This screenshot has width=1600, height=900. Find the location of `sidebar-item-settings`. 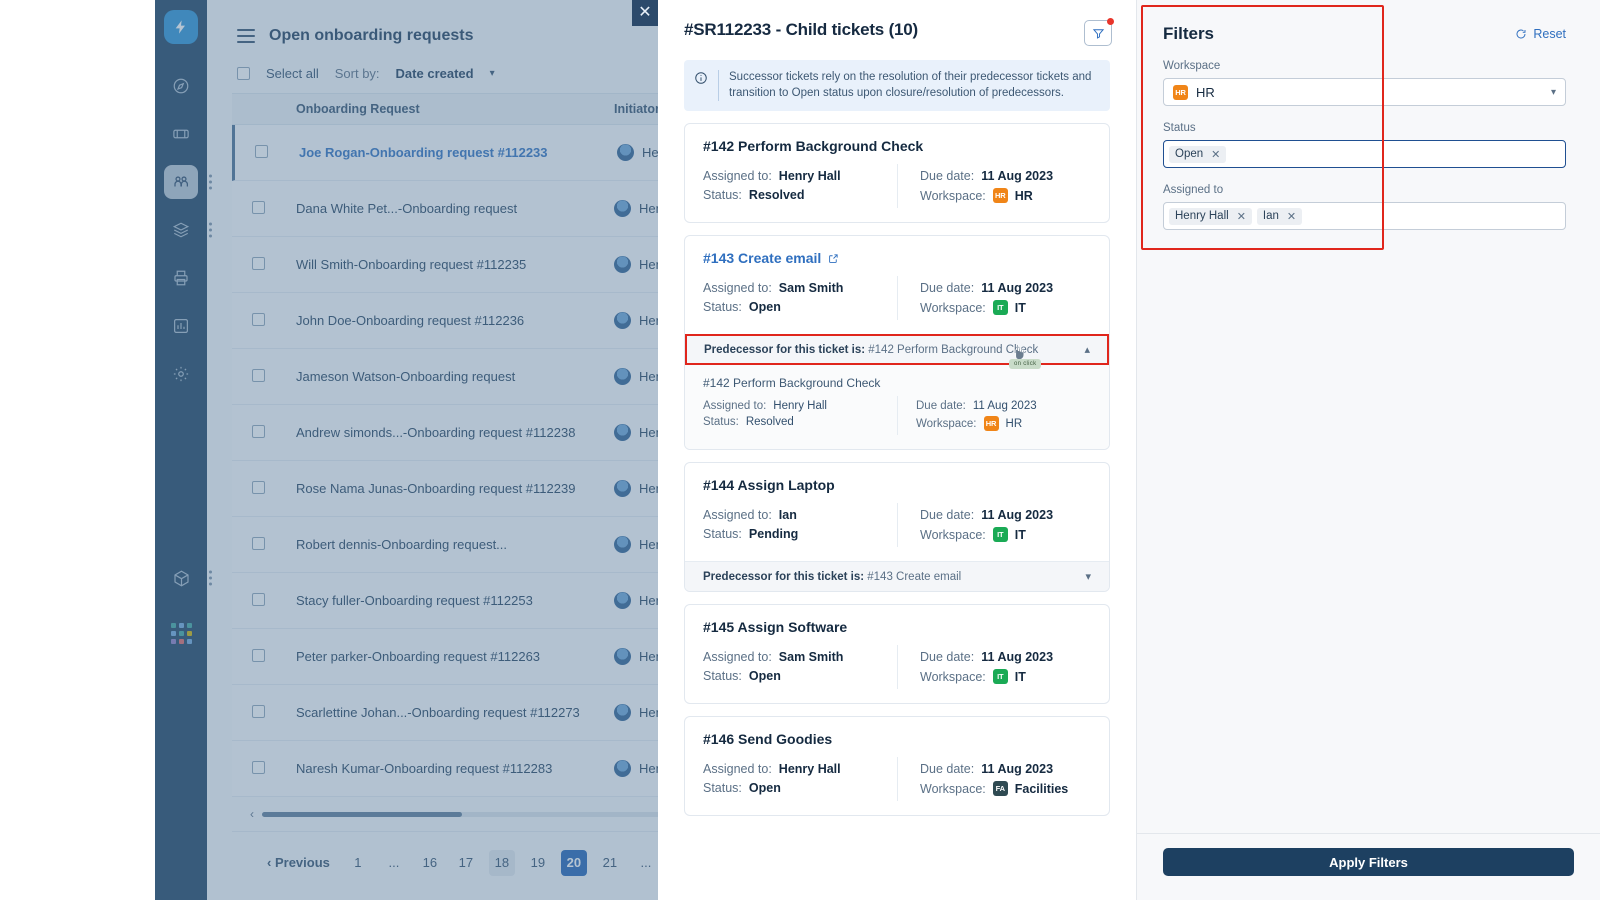

sidebar-item-settings is located at coordinates (181, 374).